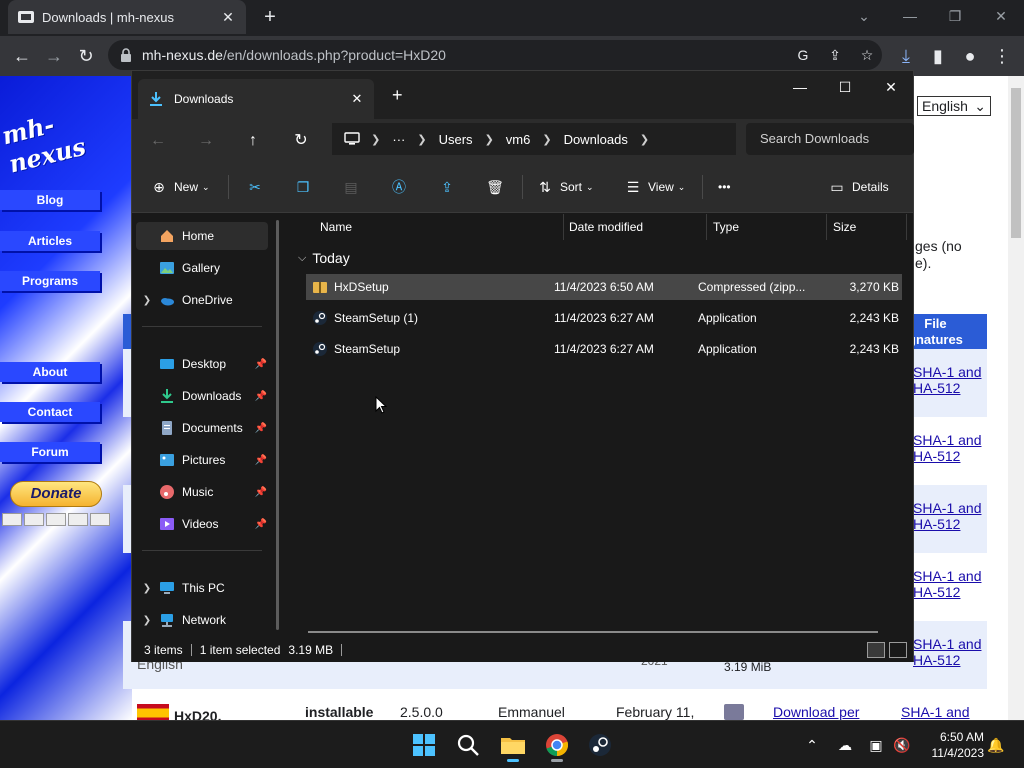  What do you see at coordinates (50, 372) in the screenshot?
I see `site-nav-about: About` at bounding box center [50, 372].